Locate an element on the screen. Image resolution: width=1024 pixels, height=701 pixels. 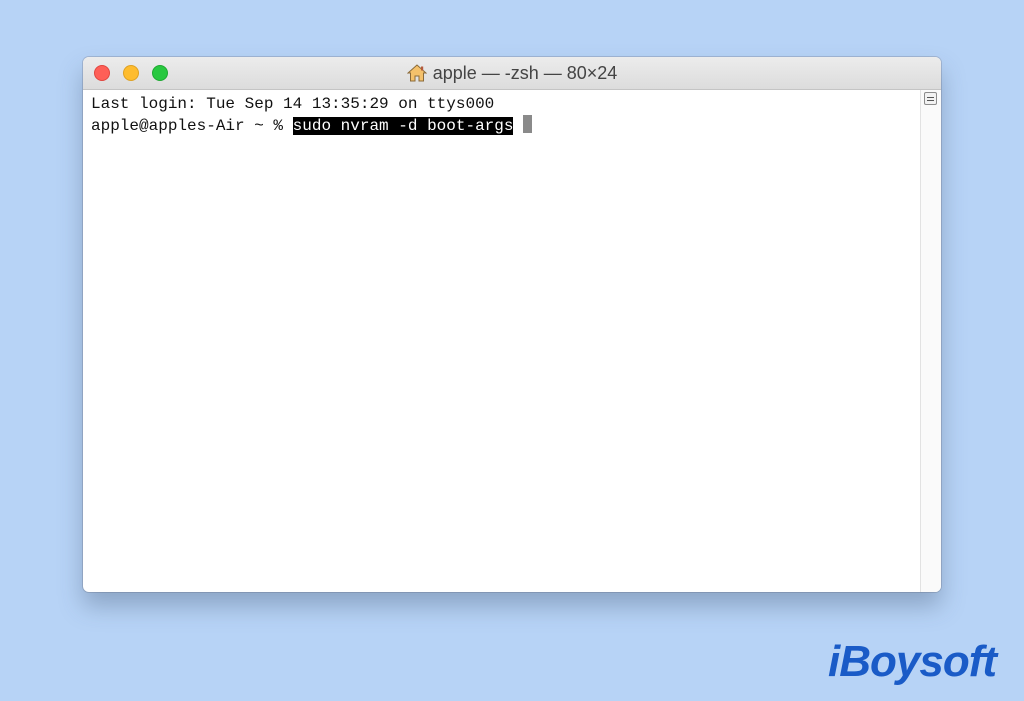
shell-prompt: apple@apples-Air ~ % is located at coordinates (192, 126).